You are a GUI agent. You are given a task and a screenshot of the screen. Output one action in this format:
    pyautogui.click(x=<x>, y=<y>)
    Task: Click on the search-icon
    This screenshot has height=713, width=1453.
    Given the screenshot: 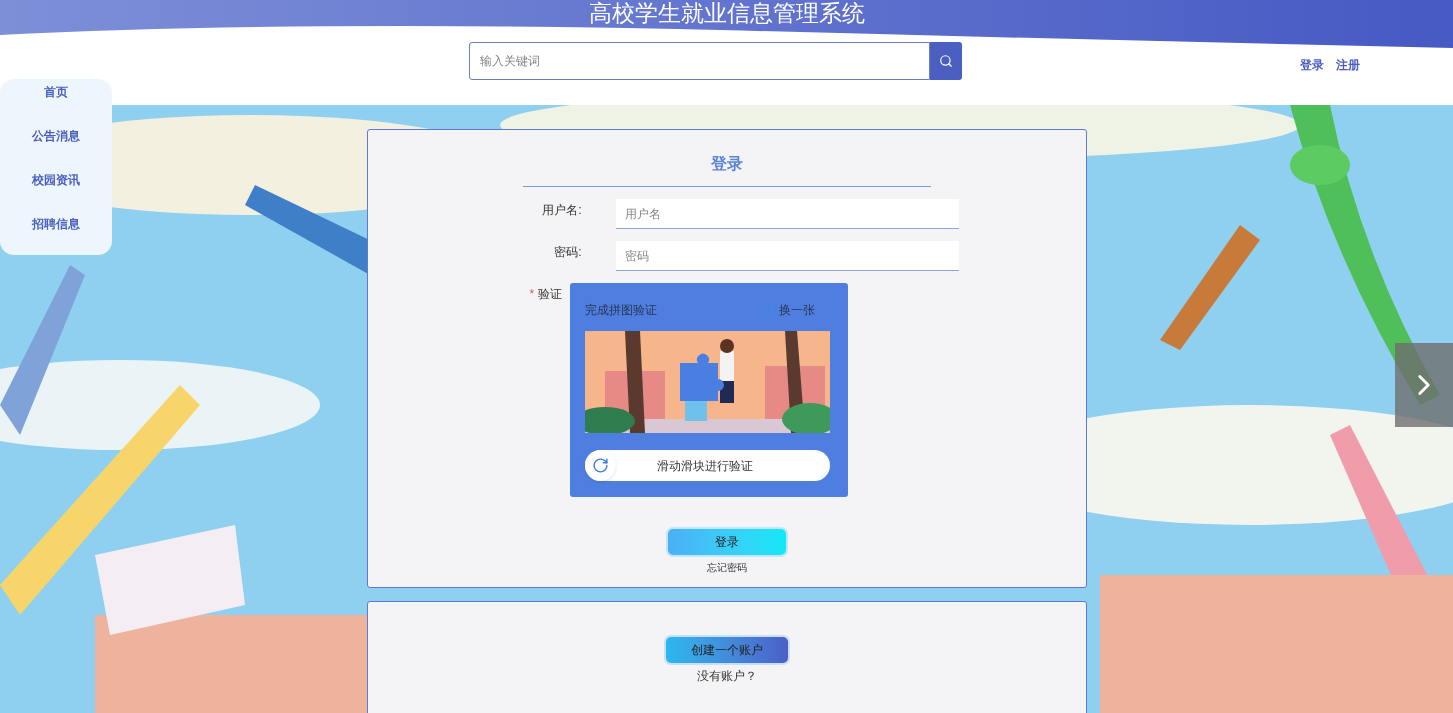 What is the action you would take?
    pyautogui.click(x=946, y=61)
    